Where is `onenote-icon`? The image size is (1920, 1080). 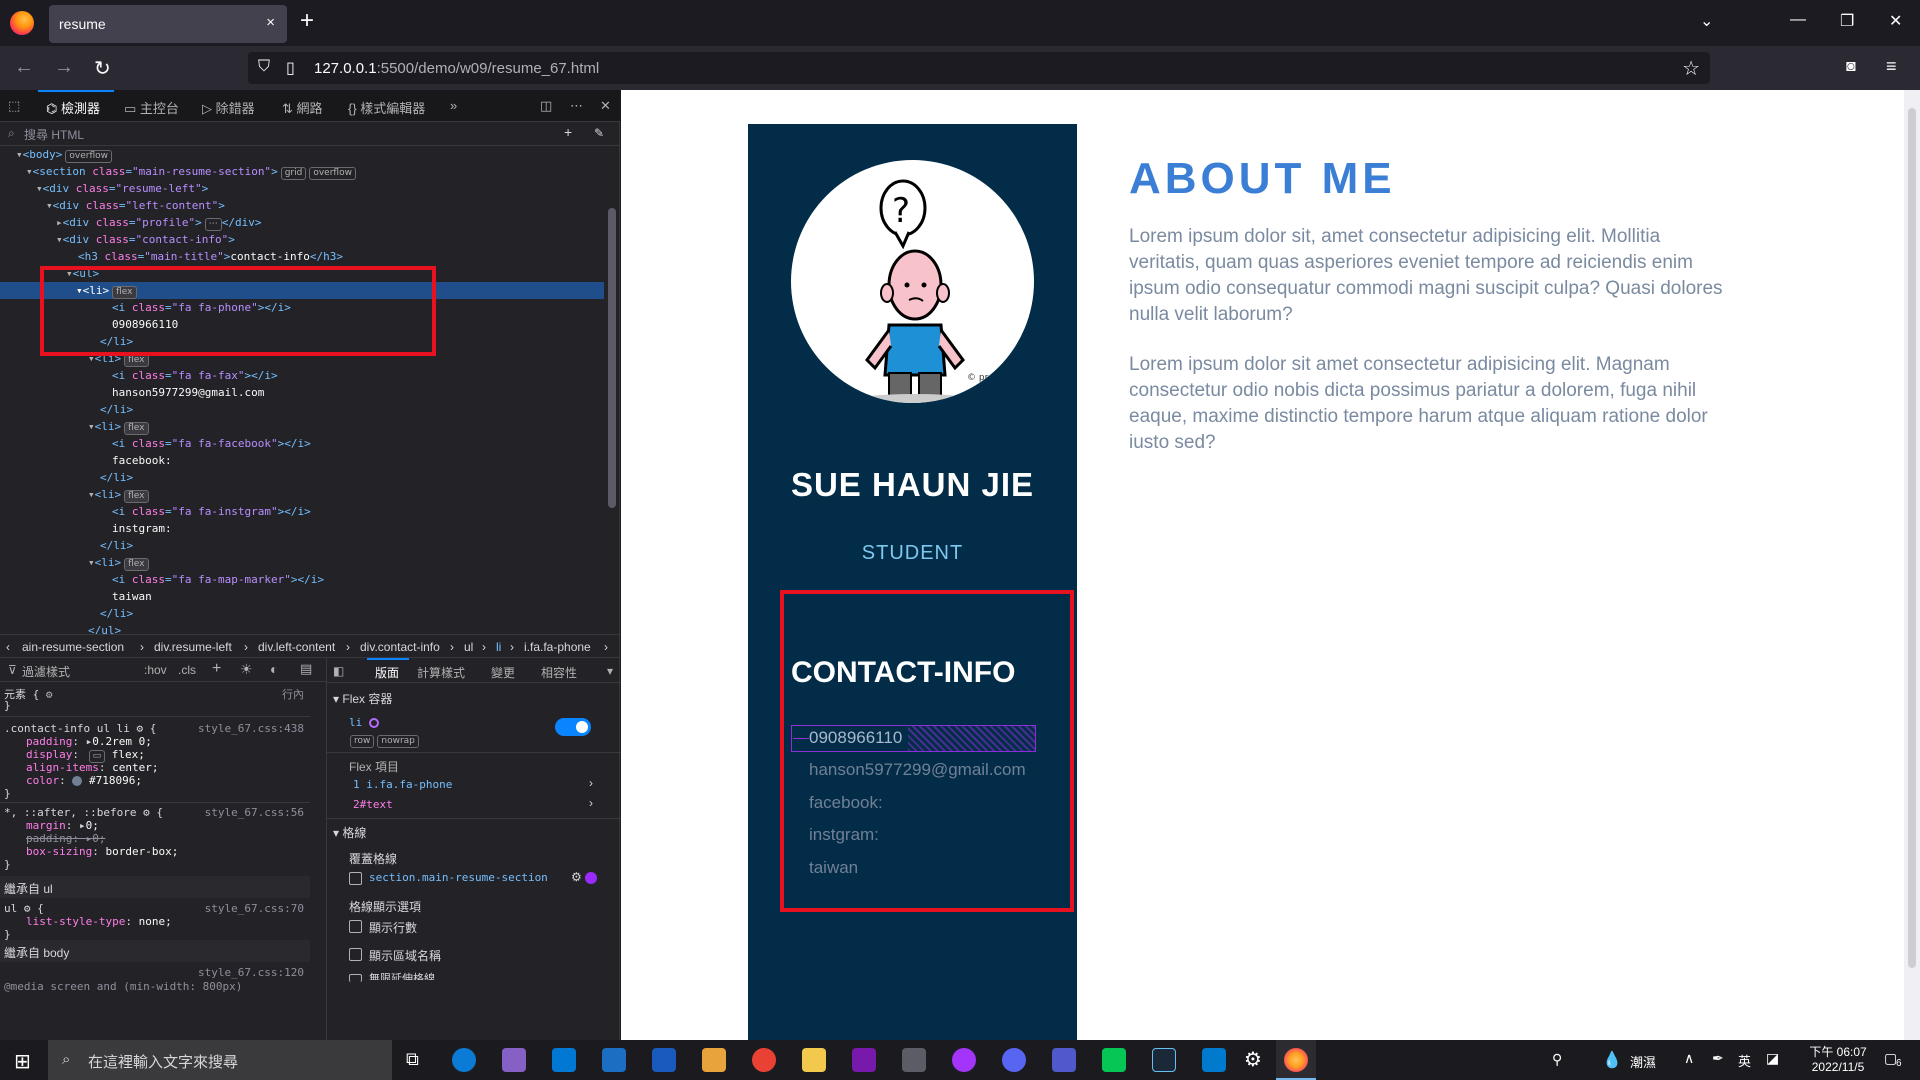
onenote-icon is located at coordinates (864, 1060).